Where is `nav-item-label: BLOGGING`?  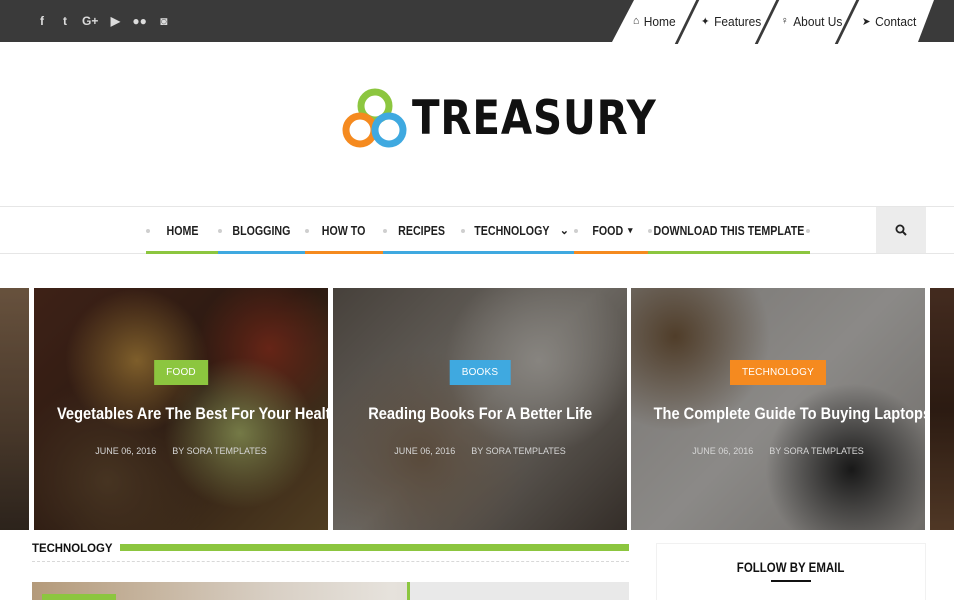 nav-item-label: BLOGGING is located at coordinates (261, 230).